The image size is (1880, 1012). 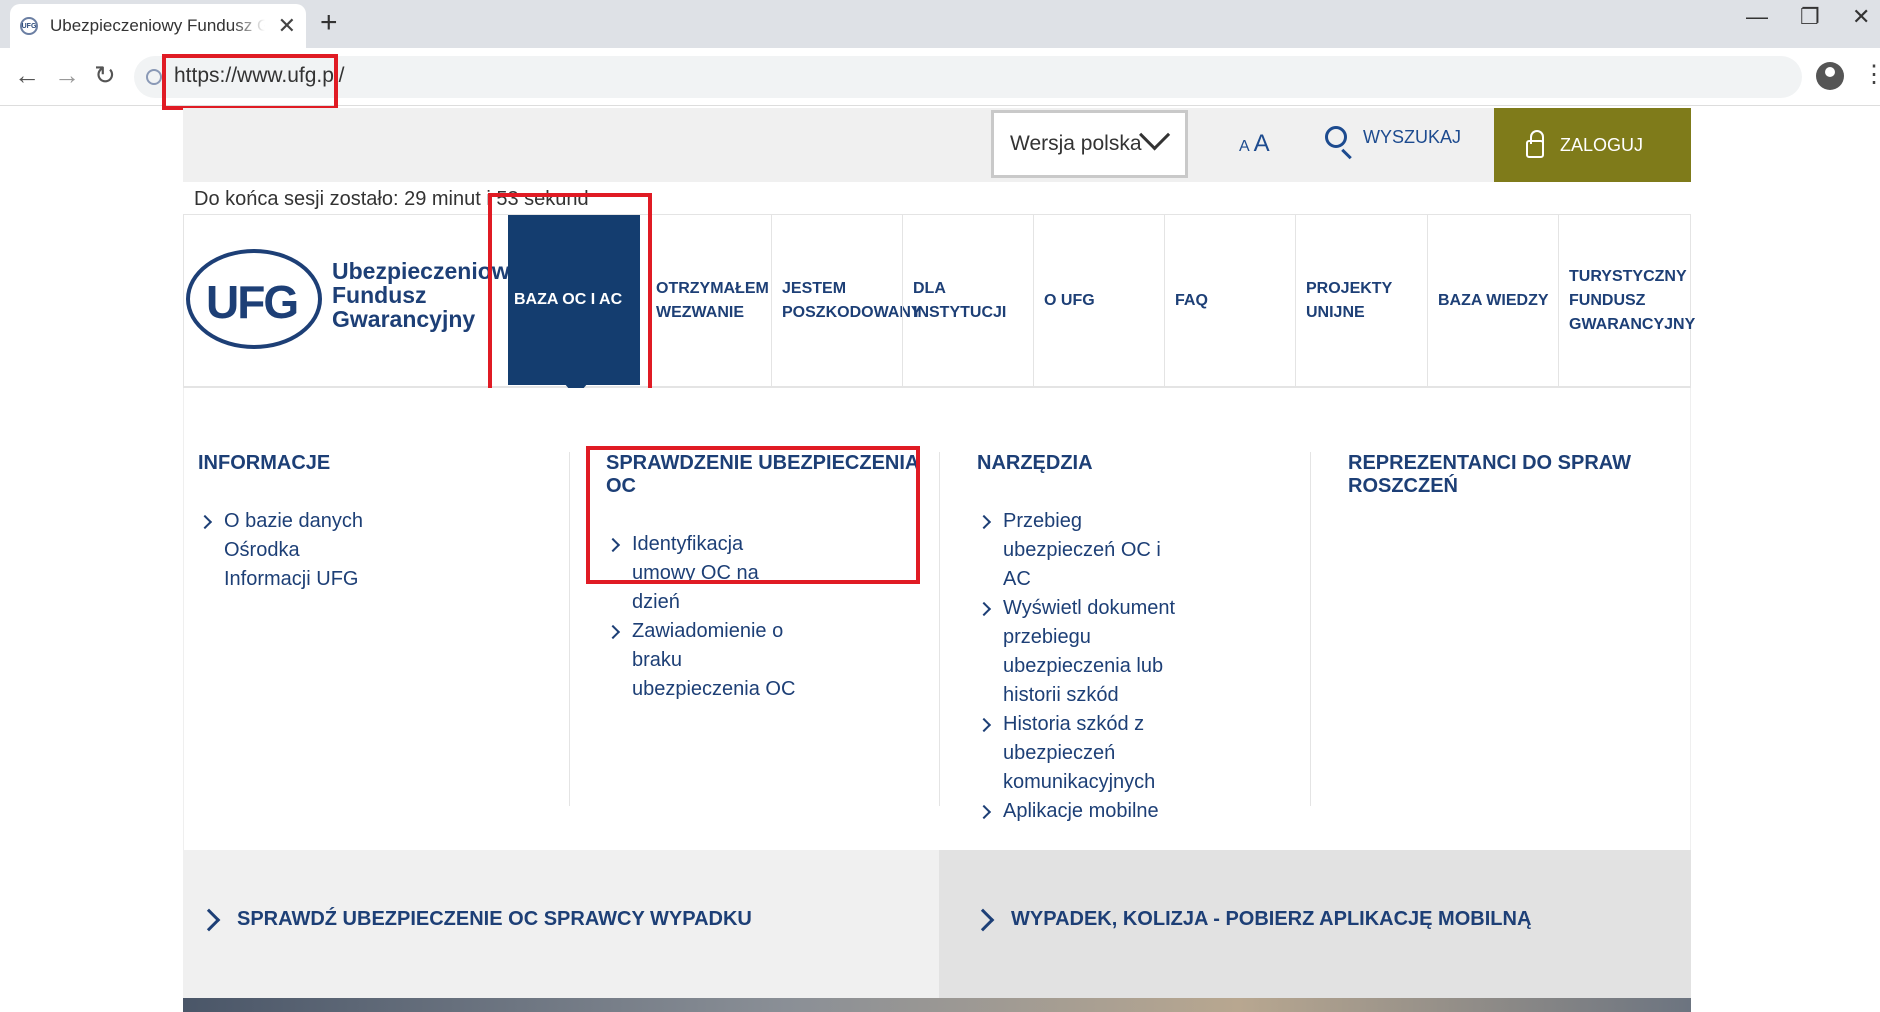 I want to click on font-large-button: A, so click(x=1262, y=143).